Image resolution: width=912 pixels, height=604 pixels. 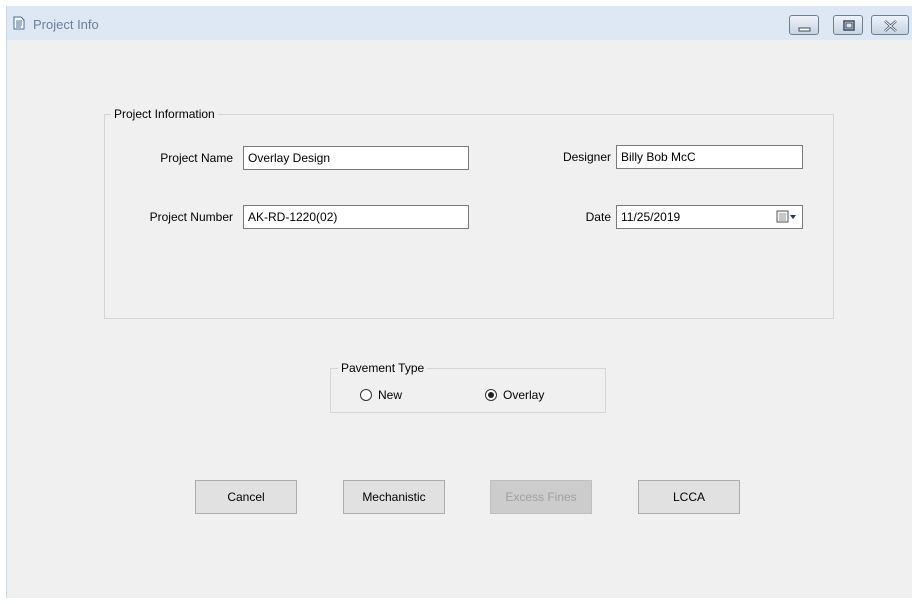 What do you see at coordinates (804, 29) in the screenshot?
I see `minimize-icon` at bounding box center [804, 29].